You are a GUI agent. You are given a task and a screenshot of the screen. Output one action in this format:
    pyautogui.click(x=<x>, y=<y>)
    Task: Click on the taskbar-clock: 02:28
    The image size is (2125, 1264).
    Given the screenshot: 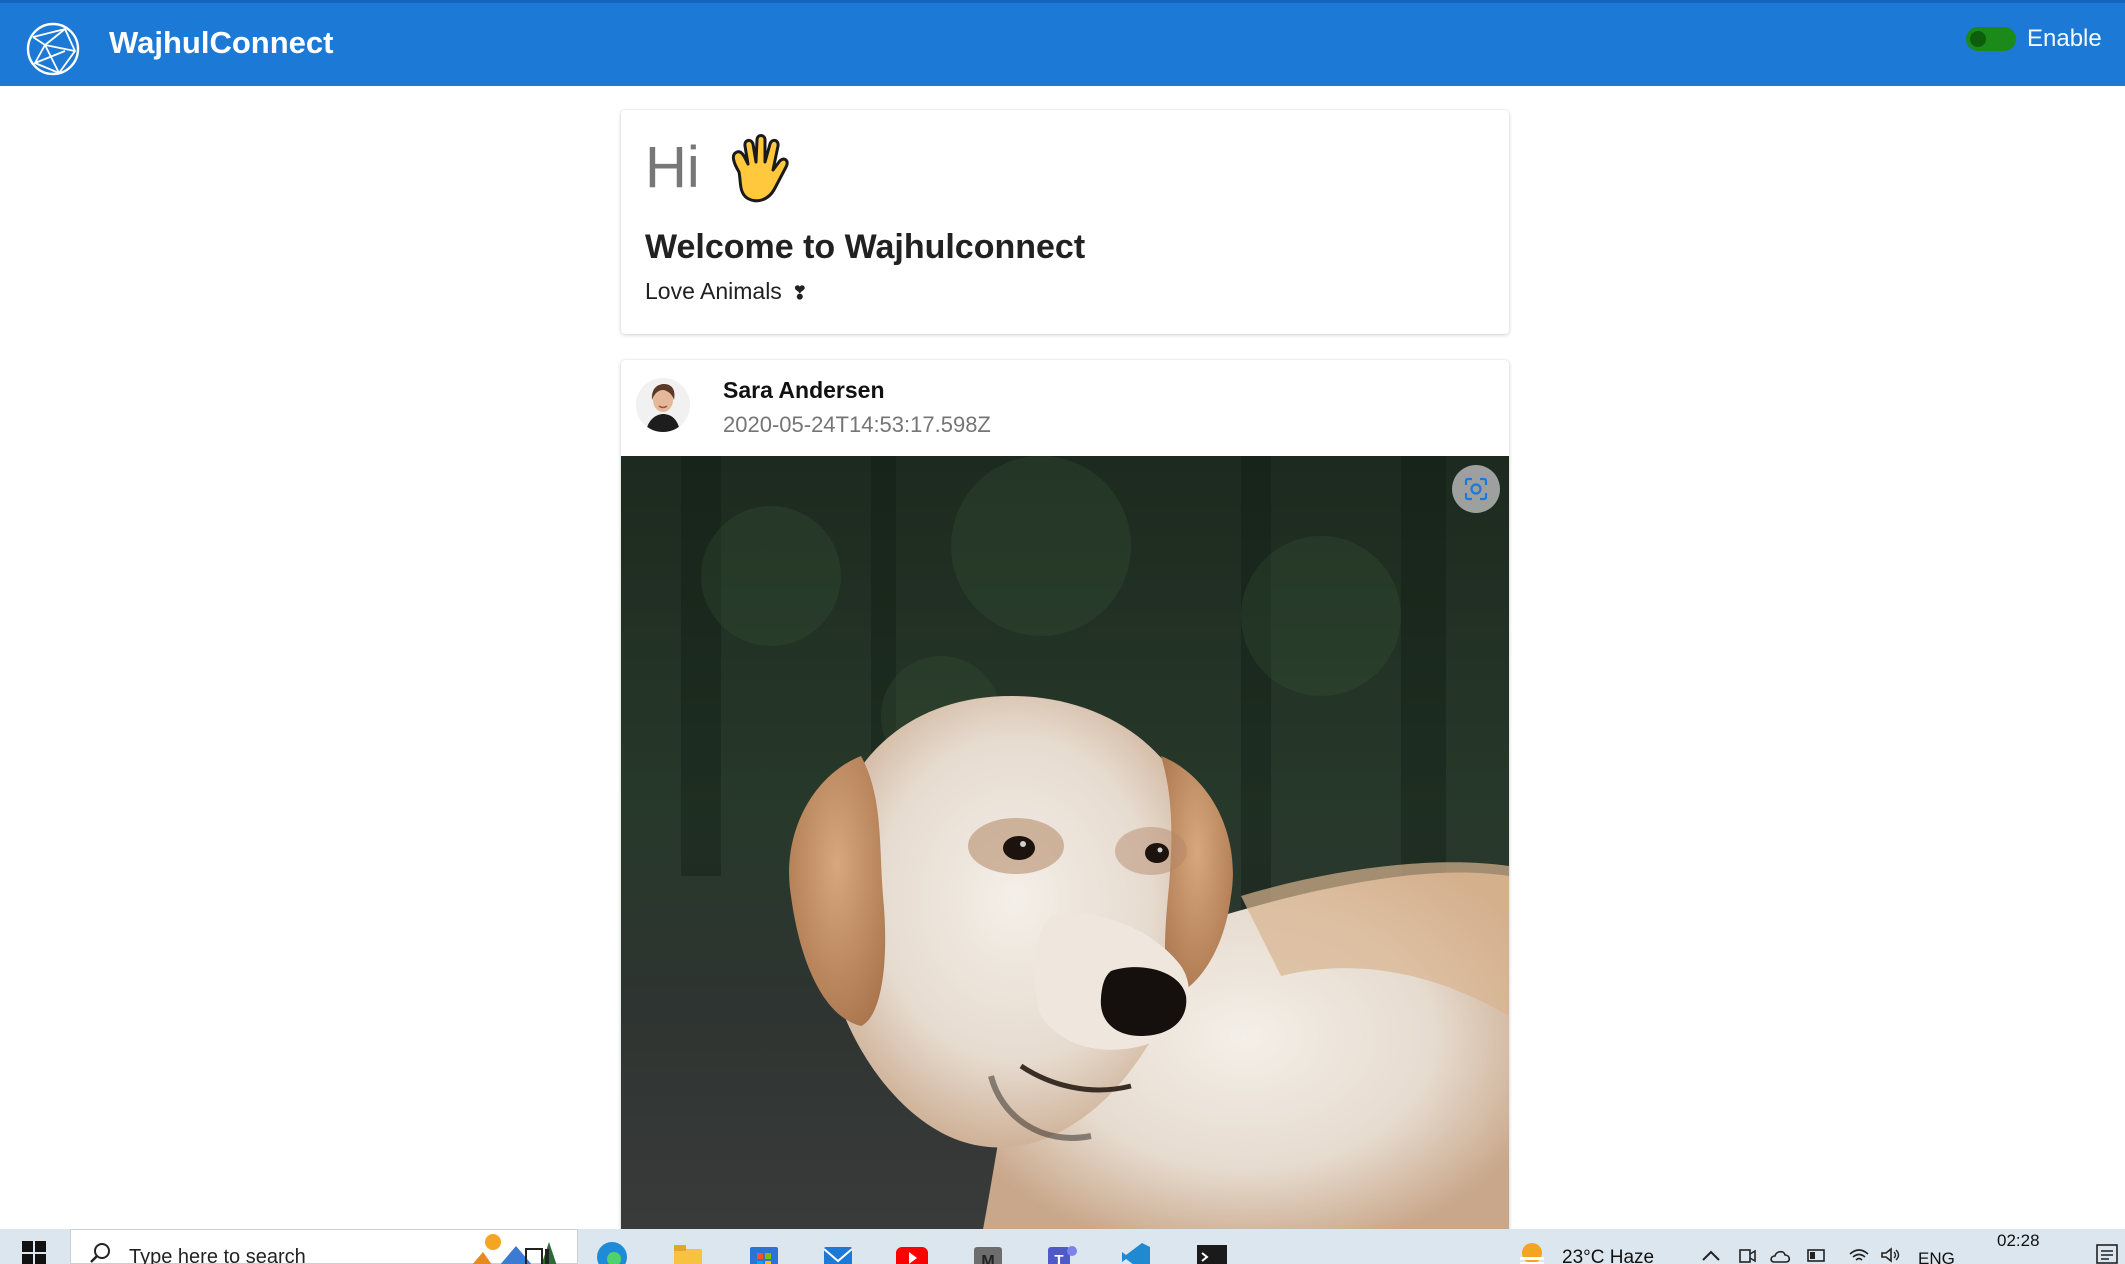 What is the action you would take?
    pyautogui.click(x=2018, y=1241)
    